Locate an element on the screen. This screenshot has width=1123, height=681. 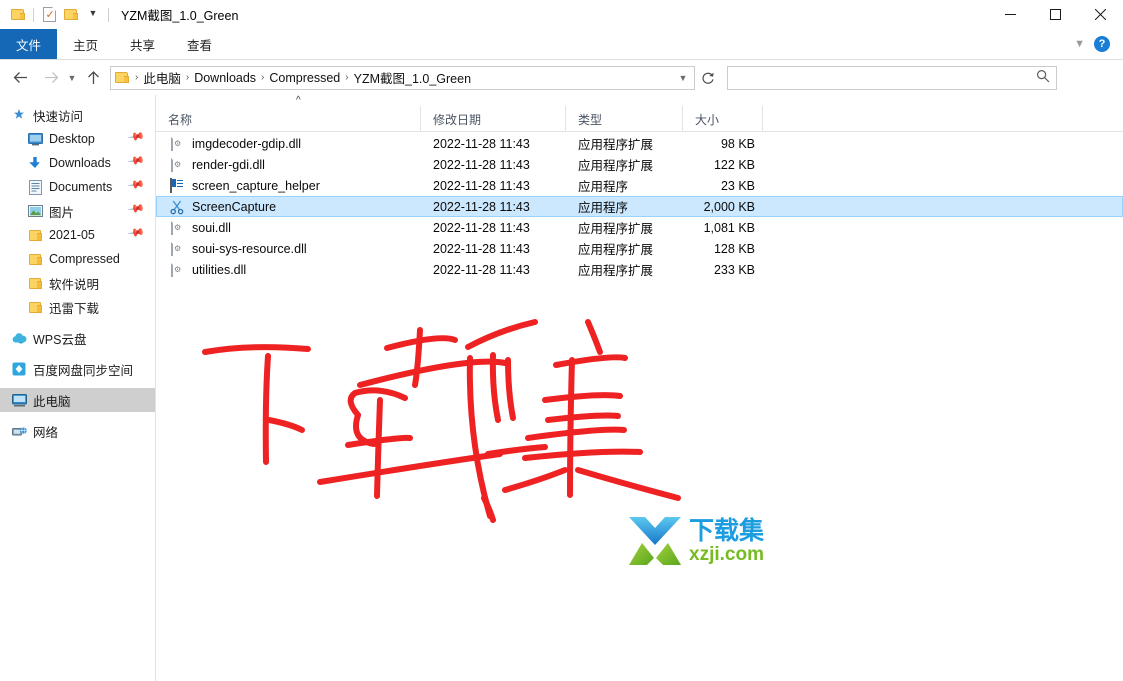
file-name-text: imgdecoder-gdip.dll is located at coordinates (247, 143).